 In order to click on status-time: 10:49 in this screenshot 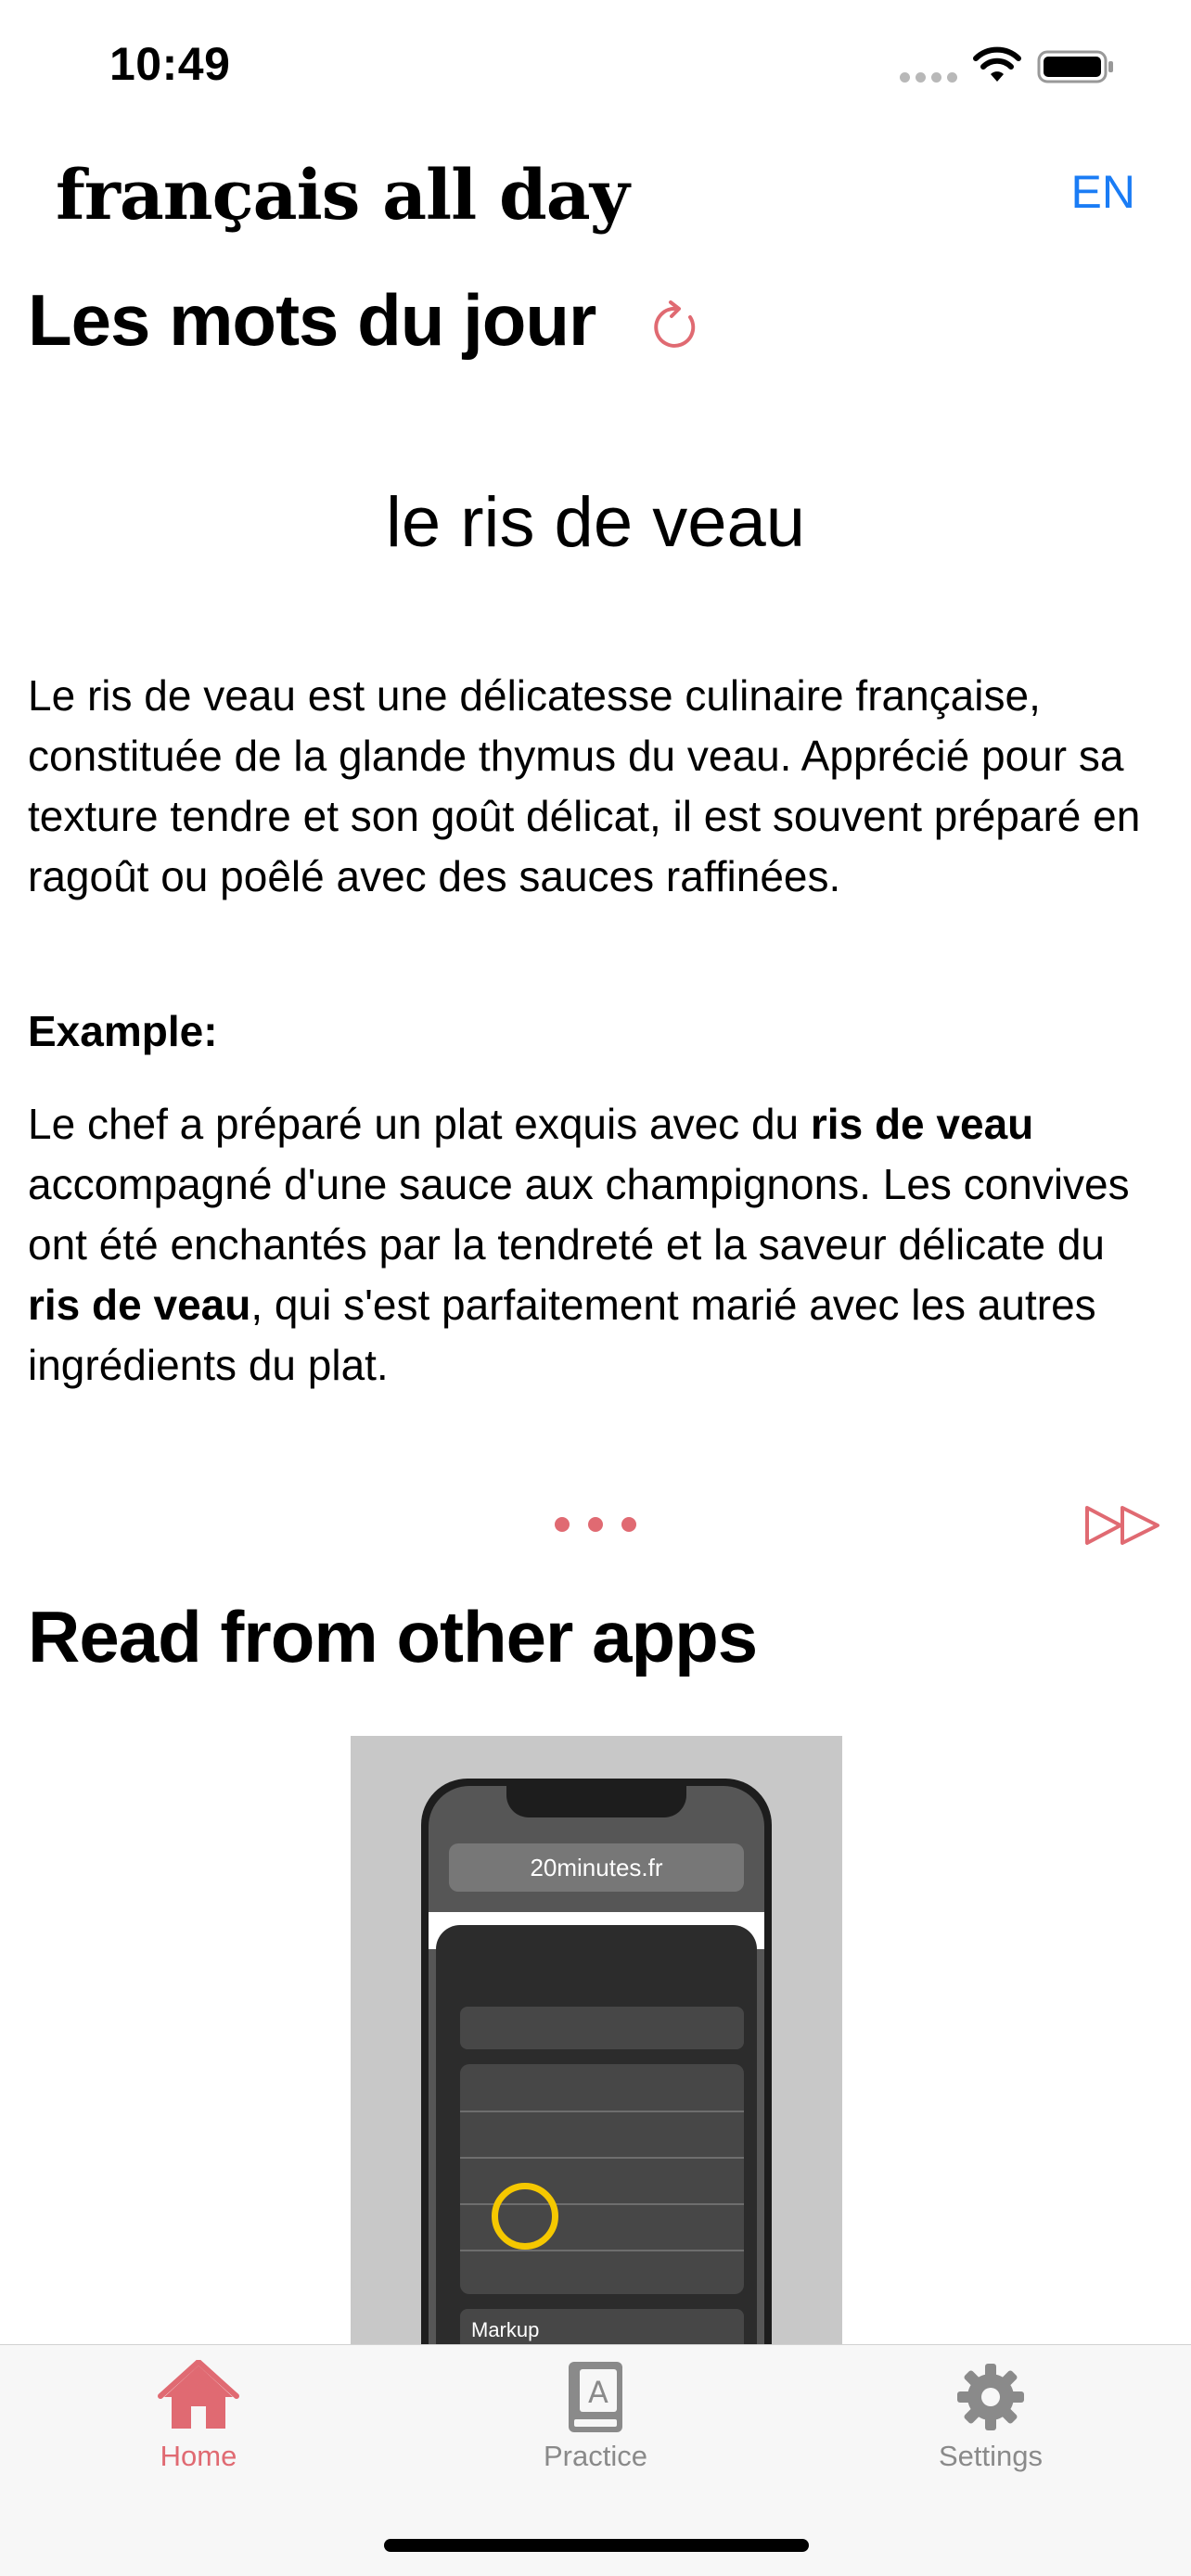, I will do `click(170, 64)`.